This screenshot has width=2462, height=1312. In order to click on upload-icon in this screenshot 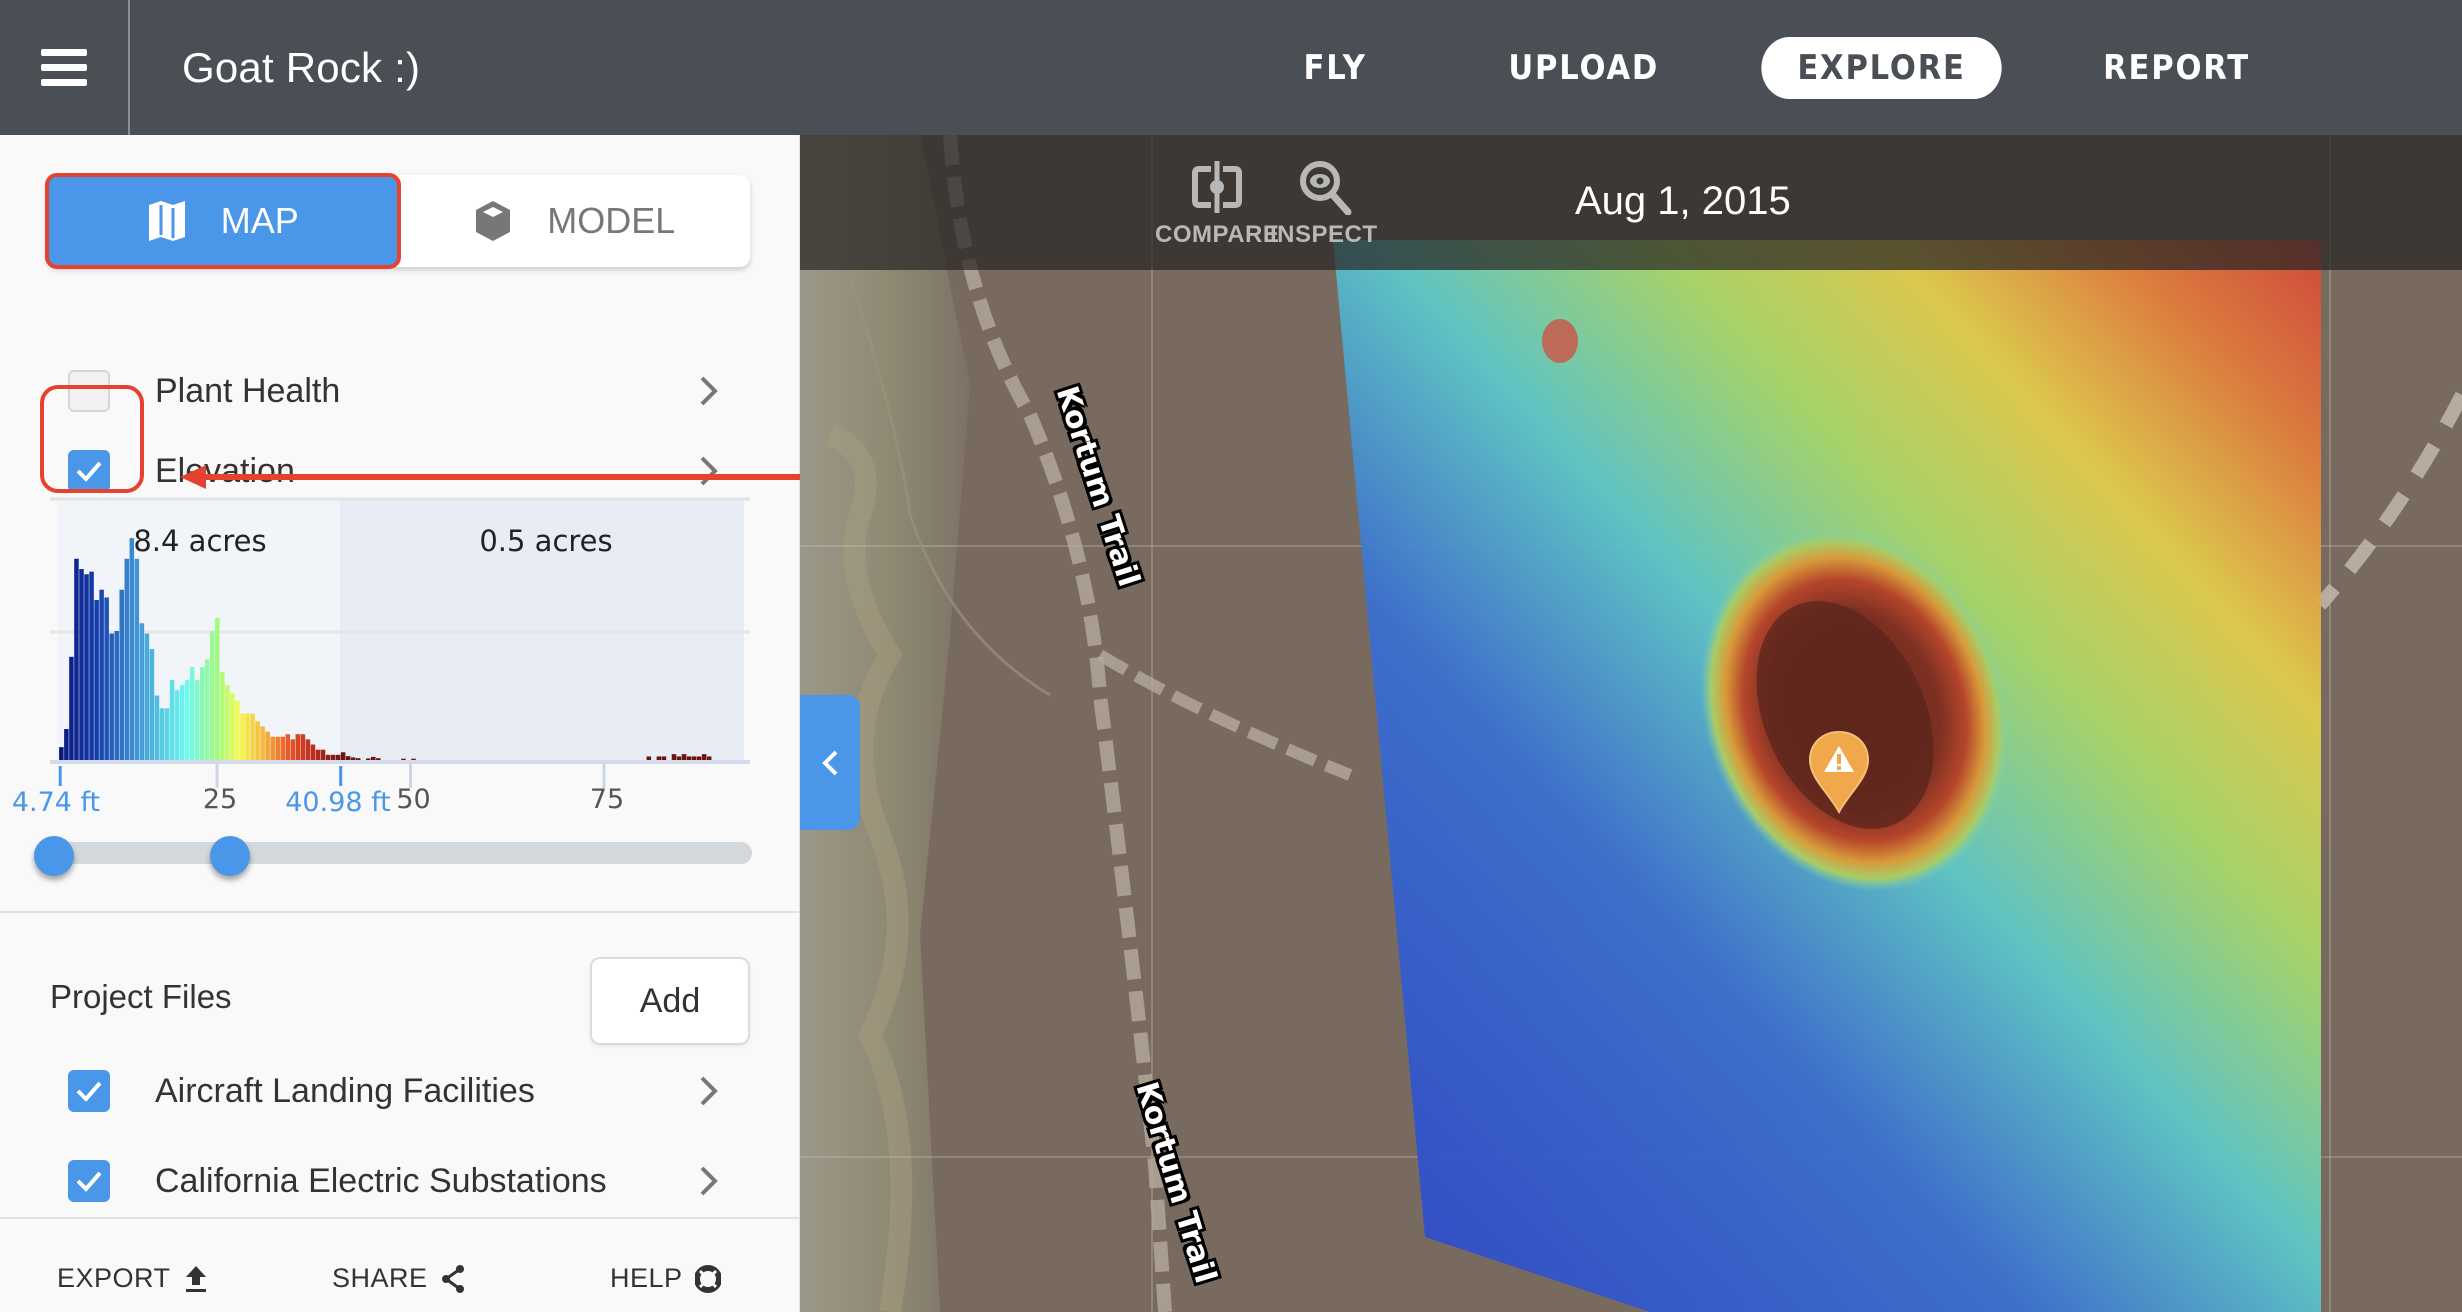, I will do `click(195, 1278)`.